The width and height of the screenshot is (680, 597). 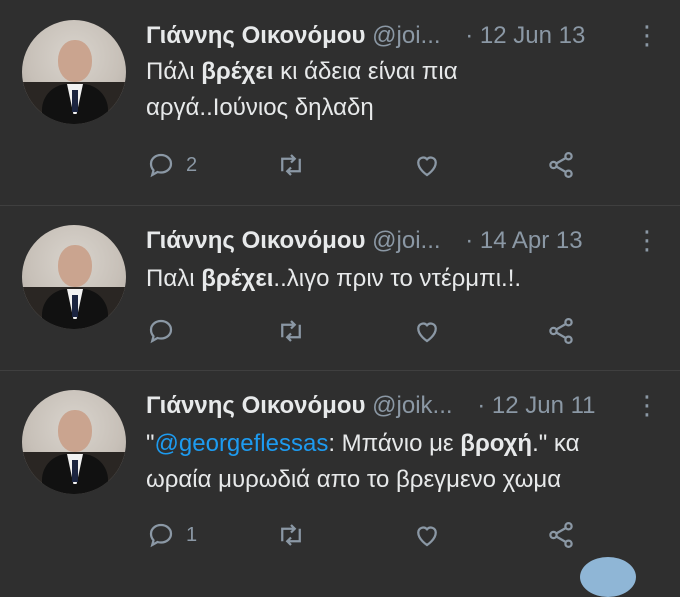 What do you see at coordinates (525, 35) in the screenshot?
I see `tweet-date: · 12 Jun 13` at bounding box center [525, 35].